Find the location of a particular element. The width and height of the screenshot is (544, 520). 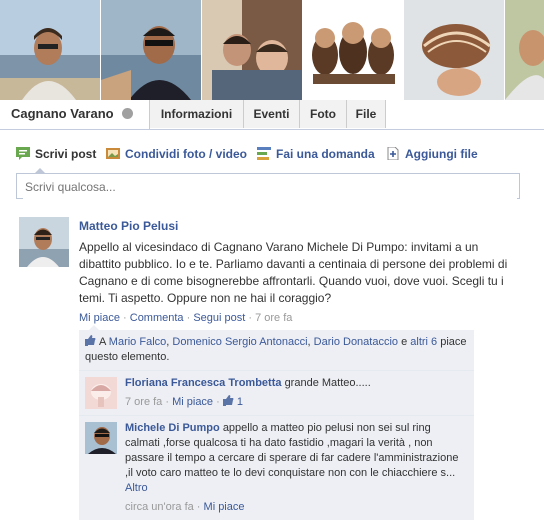

globe-icon is located at coordinates (127, 114).